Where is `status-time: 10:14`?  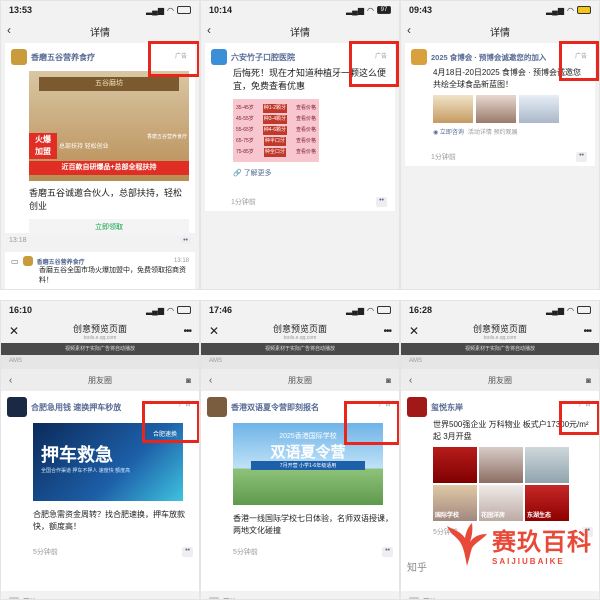 status-time: 10:14 is located at coordinates (221, 10).